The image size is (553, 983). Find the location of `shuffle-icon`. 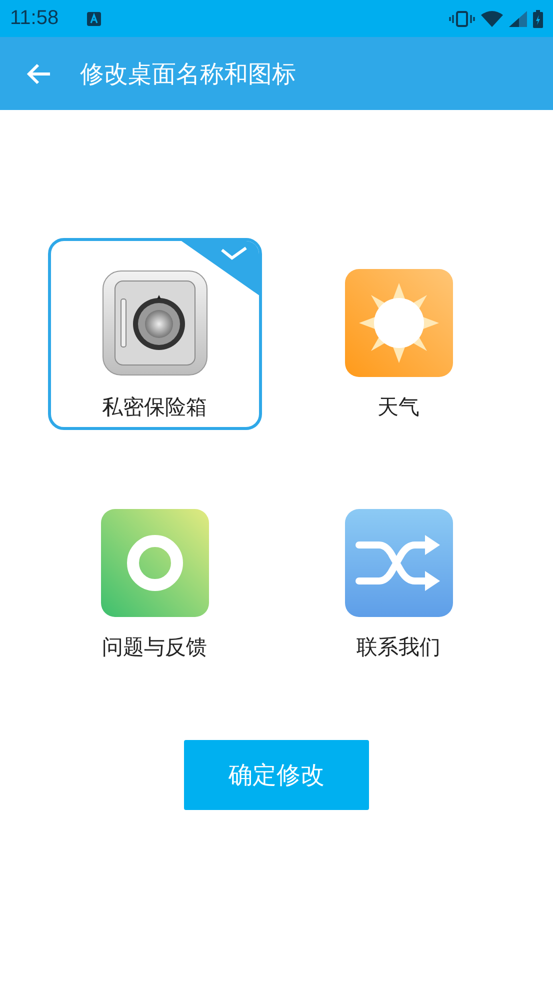

shuffle-icon is located at coordinates (398, 563).